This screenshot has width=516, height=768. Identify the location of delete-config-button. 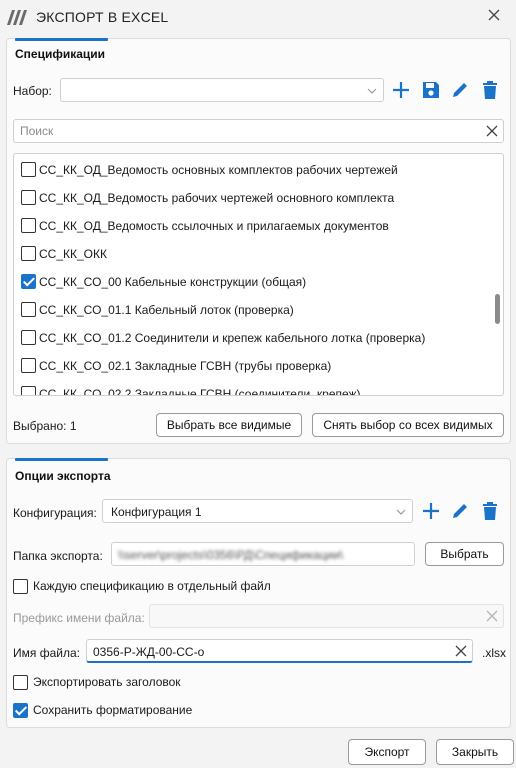
(490, 511).